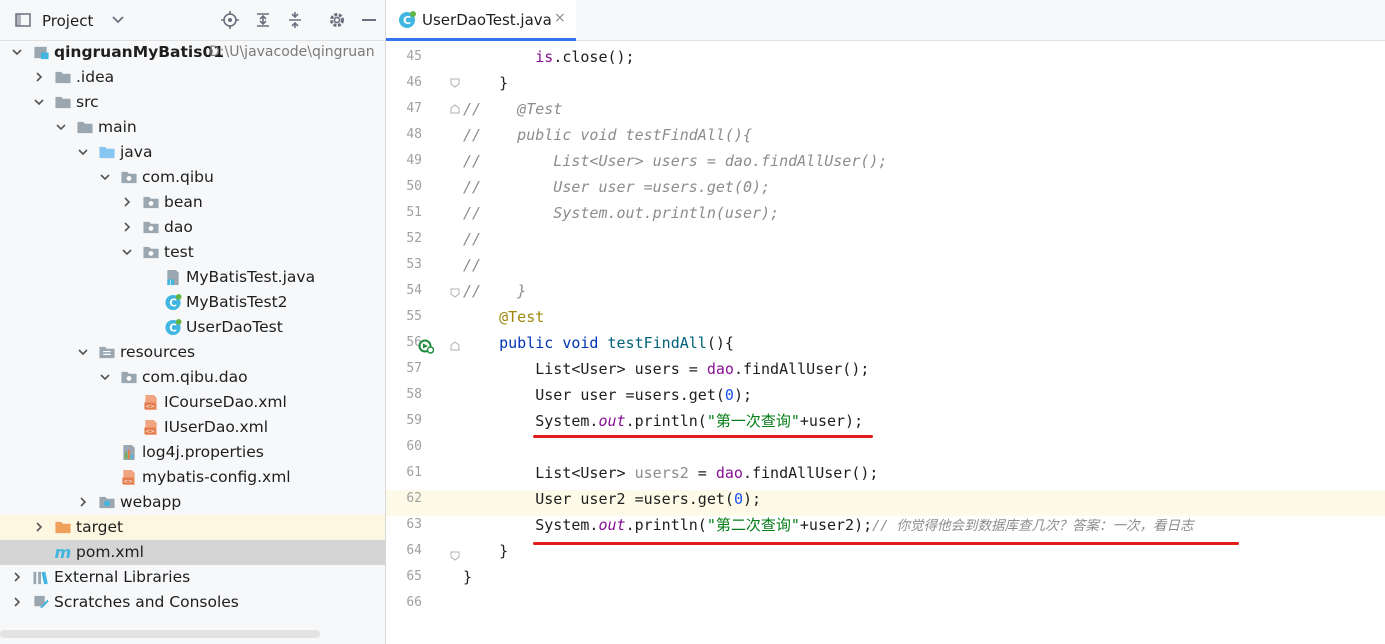 This screenshot has width=1385, height=644. I want to click on tree-item: C UserDaoTest, so click(192, 327).